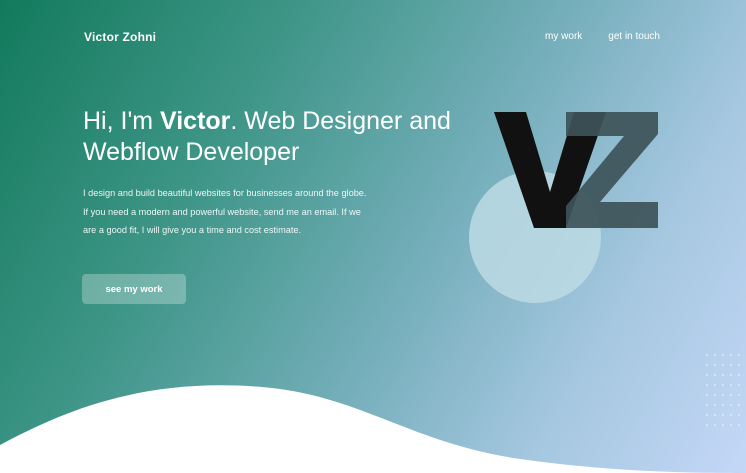 The width and height of the screenshot is (746, 473). Describe the element at coordinates (121, 121) in the screenshot. I see `hero-greeting: Hi, I'm` at that location.